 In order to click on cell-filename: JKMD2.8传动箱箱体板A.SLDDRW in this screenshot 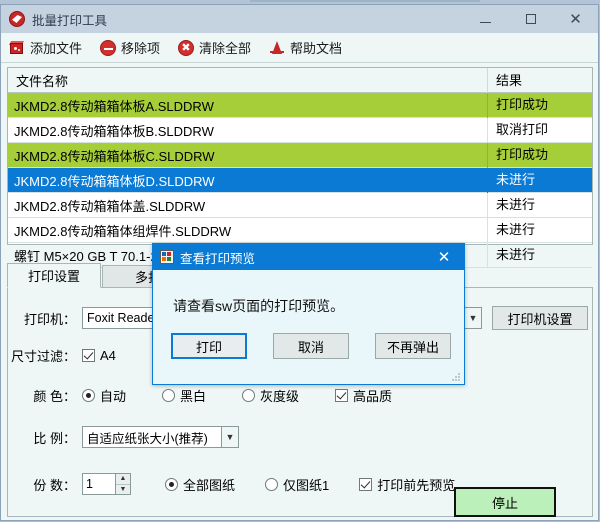, I will do `click(114, 106)`.